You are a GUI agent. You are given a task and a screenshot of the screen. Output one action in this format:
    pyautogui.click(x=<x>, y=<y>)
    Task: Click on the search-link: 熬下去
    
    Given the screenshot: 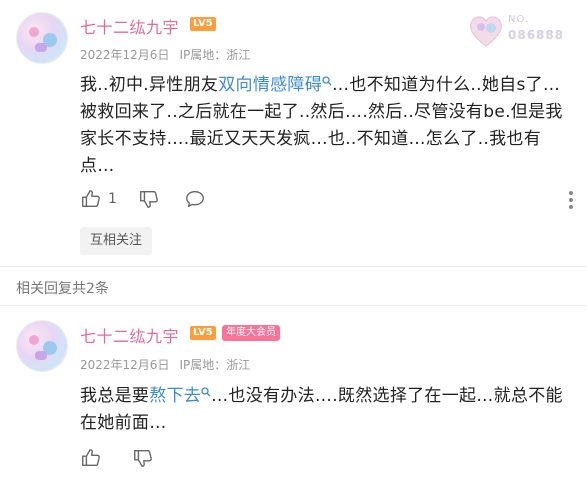 What is the action you would take?
    pyautogui.click(x=175, y=396)
    